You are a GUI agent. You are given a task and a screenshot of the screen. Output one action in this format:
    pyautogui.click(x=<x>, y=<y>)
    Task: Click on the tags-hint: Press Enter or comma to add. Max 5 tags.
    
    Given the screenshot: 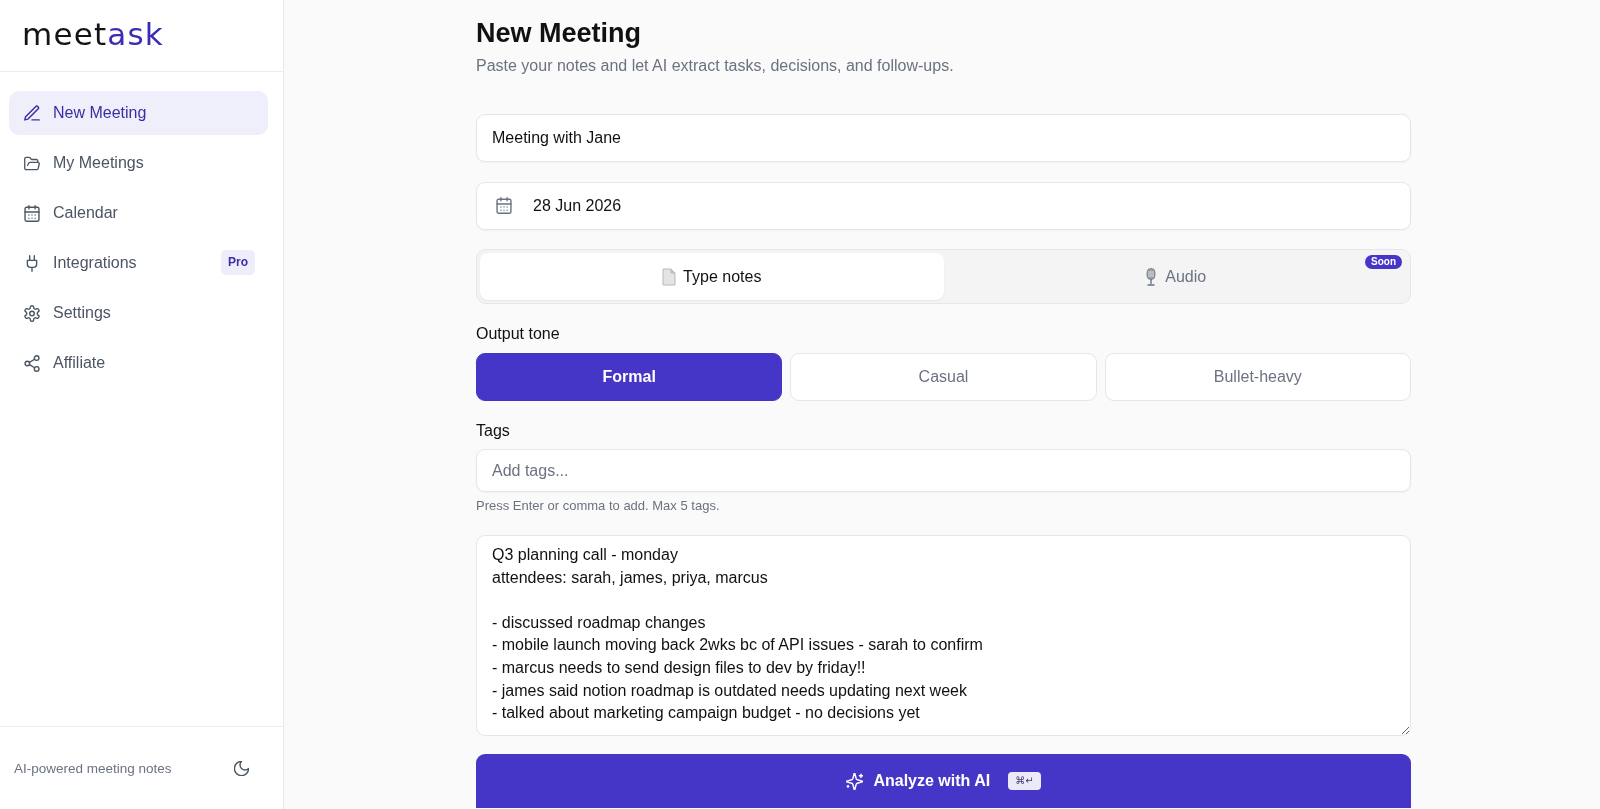 What is the action you would take?
    pyautogui.click(x=598, y=506)
    